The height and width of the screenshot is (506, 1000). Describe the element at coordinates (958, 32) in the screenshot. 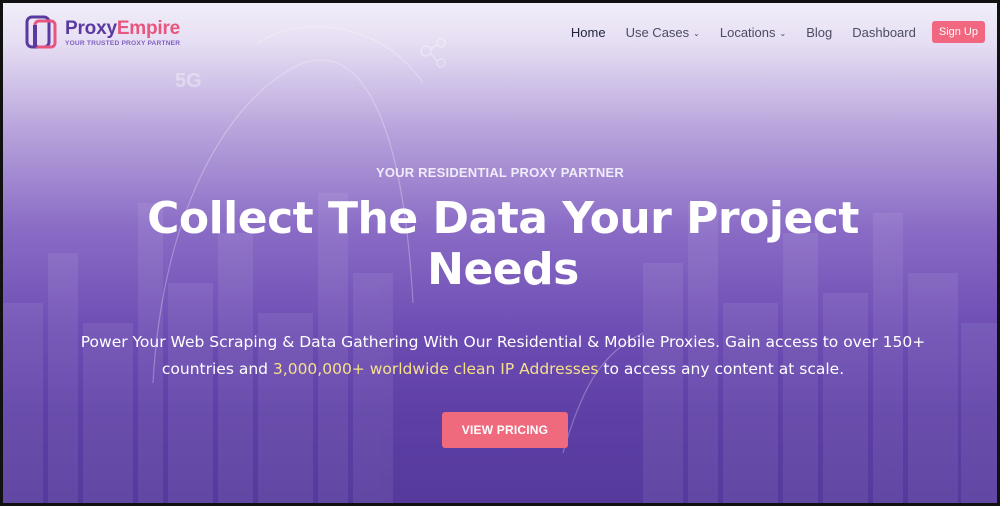

I see `sign-up-button: Sign Up` at that location.